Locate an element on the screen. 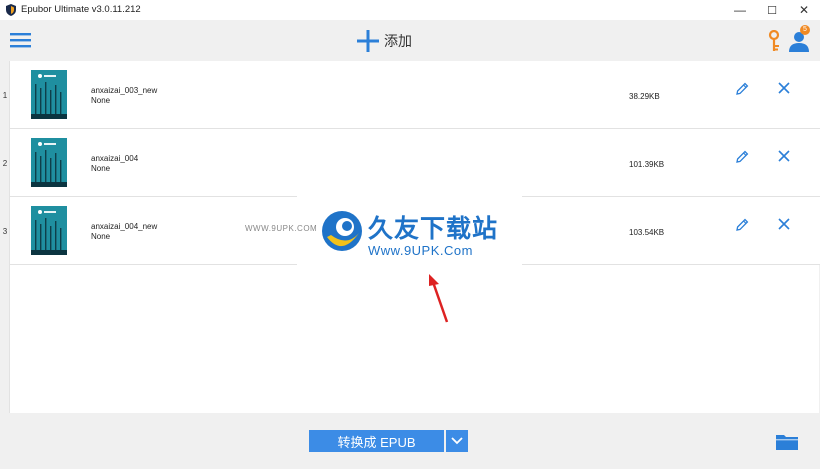  app-logo-icon is located at coordinates (11, 10).